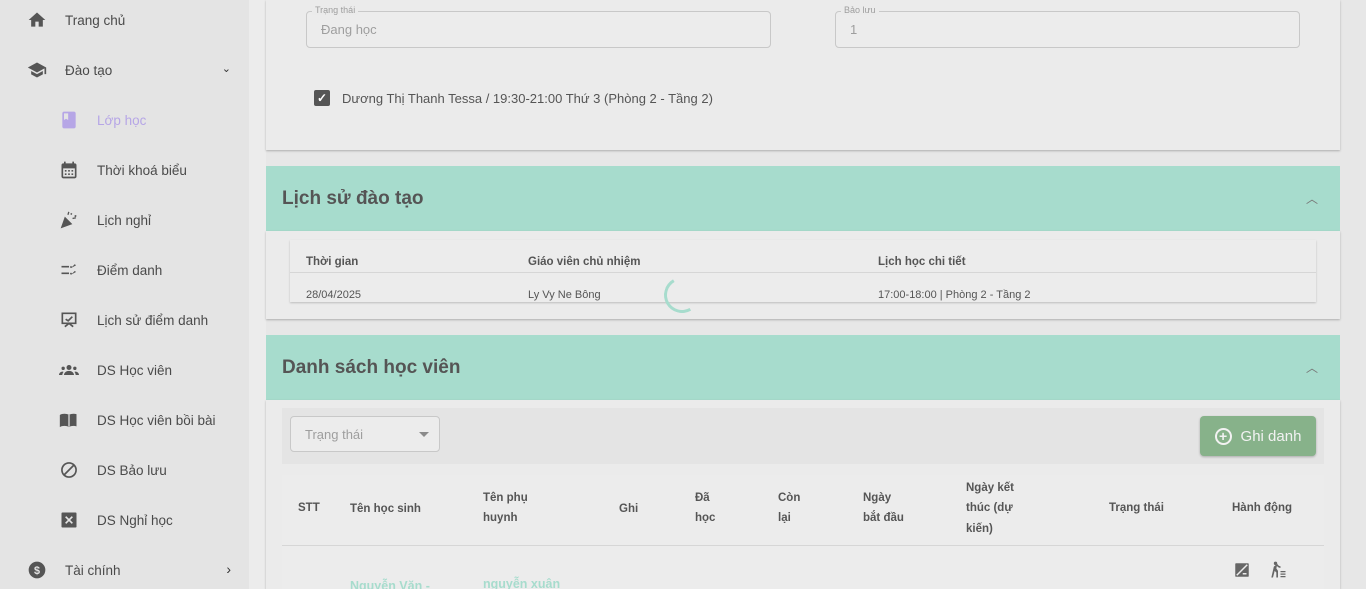 Image resolution: width=1366 pixels, height=589 pixels. What do you see at coordinates (1262, 508) in the screenshot?
I see `column-header: Hành động` at bounding box center [1262, 508].